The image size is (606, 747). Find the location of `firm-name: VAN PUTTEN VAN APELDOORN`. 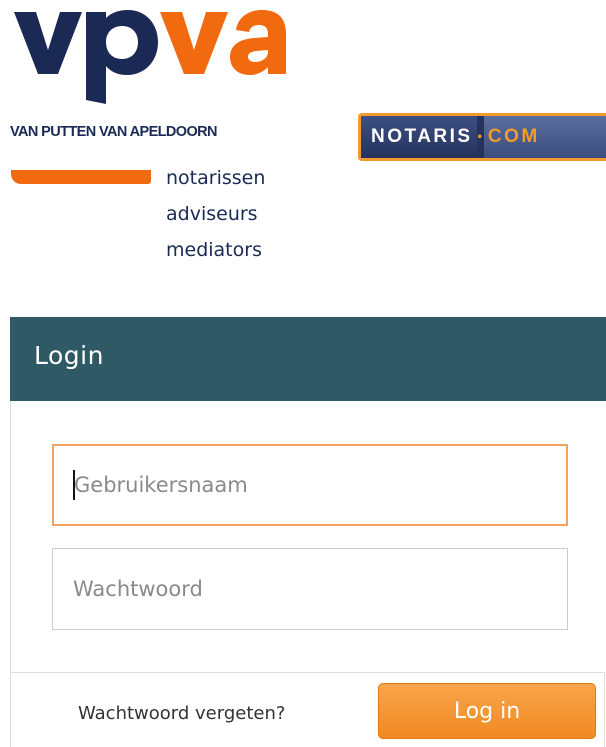

firm-name: VAN PUTTEN VAN APELDOORN is located at coordinates (113, 132).